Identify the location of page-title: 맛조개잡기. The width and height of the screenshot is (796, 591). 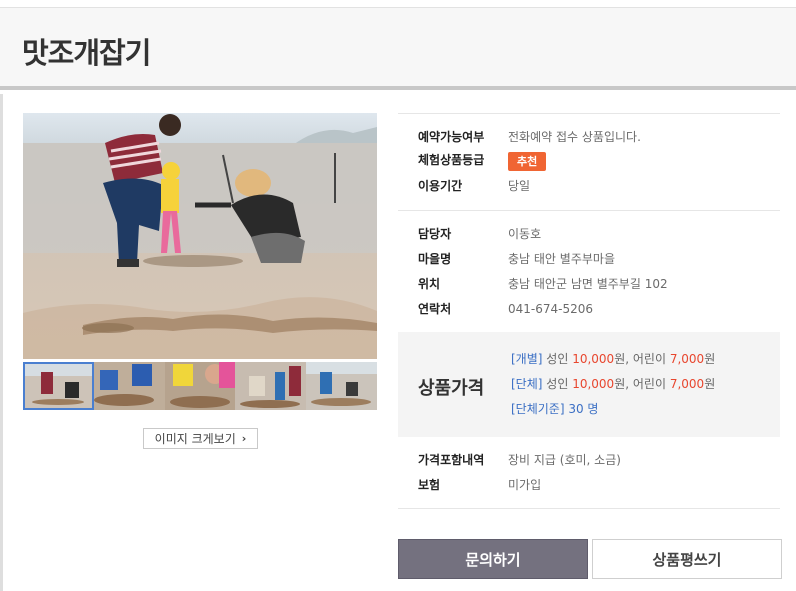
(86, 53).